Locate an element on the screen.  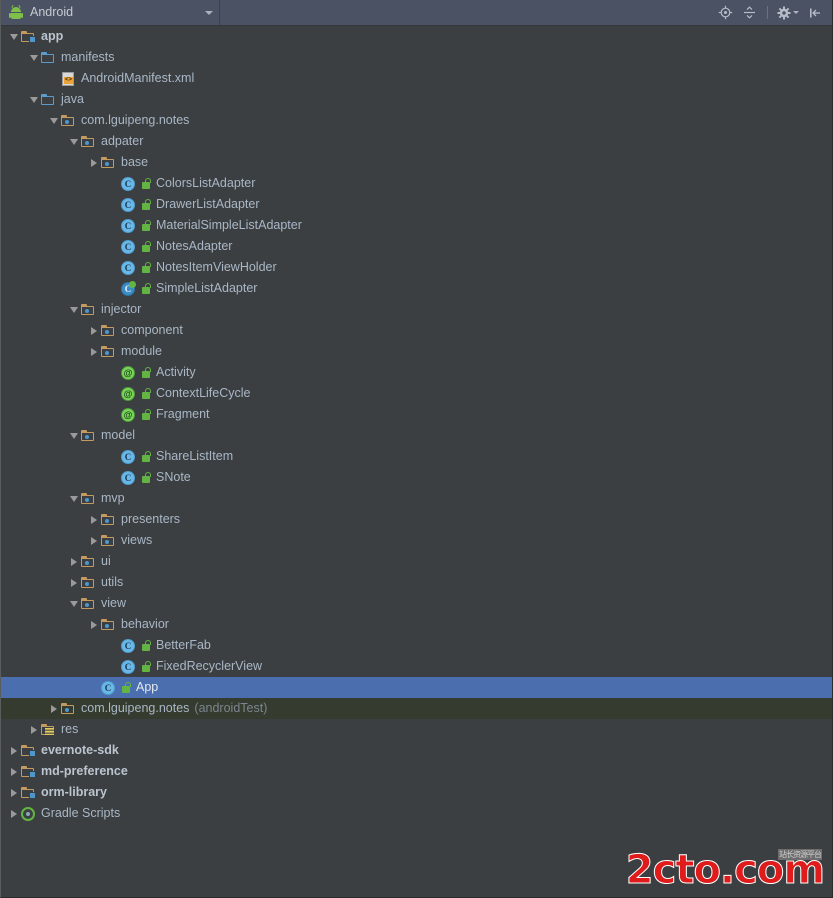
tree-row: com.lguipeng.notes is located at coordinates (416, 120).